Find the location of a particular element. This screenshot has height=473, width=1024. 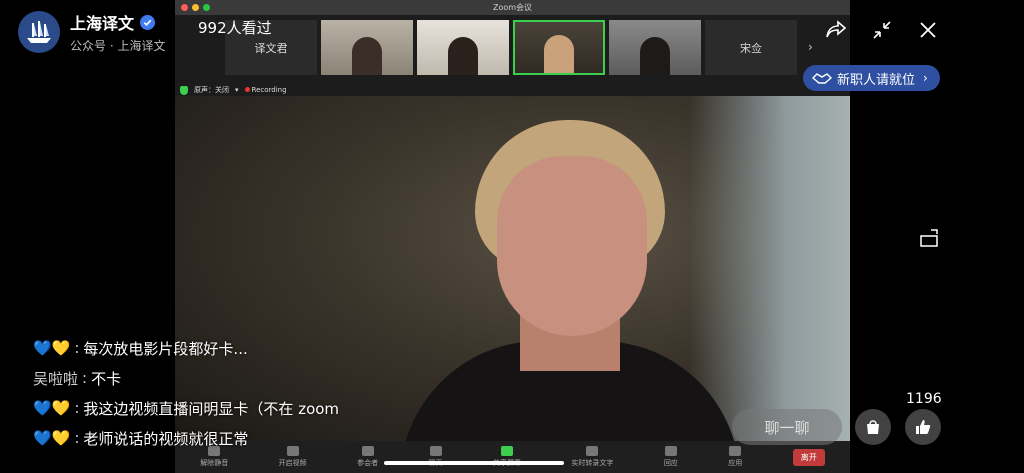

participant-name: 宋佥 is located at coordinates (751, 48).